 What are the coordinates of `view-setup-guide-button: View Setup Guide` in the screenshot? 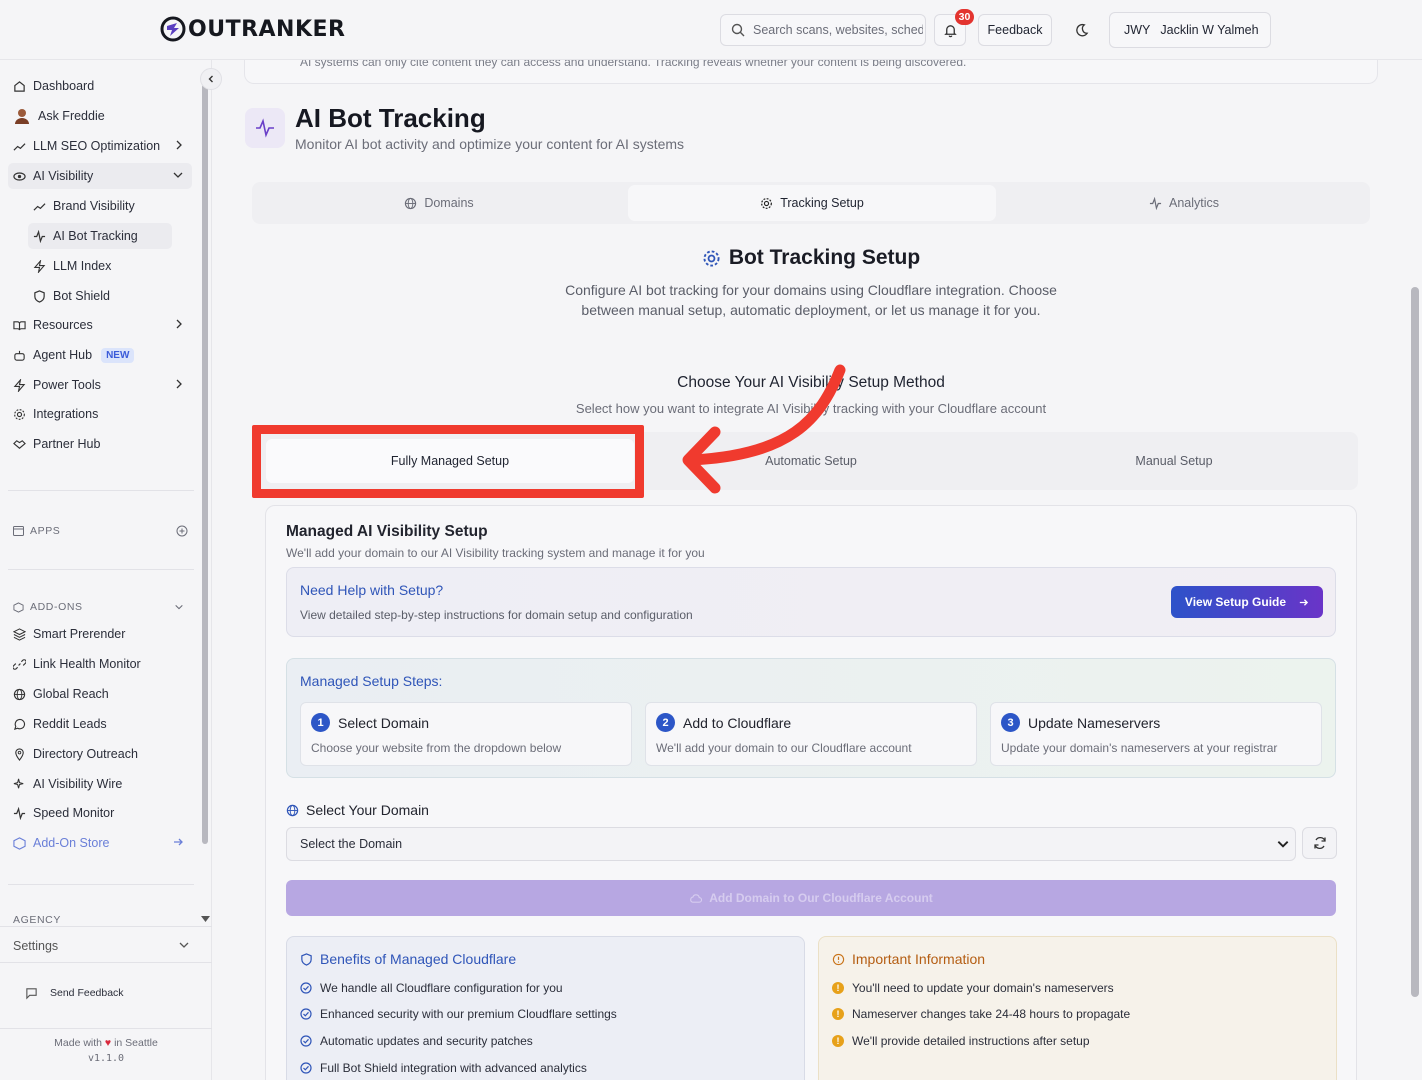 It's located at (1247, 602).